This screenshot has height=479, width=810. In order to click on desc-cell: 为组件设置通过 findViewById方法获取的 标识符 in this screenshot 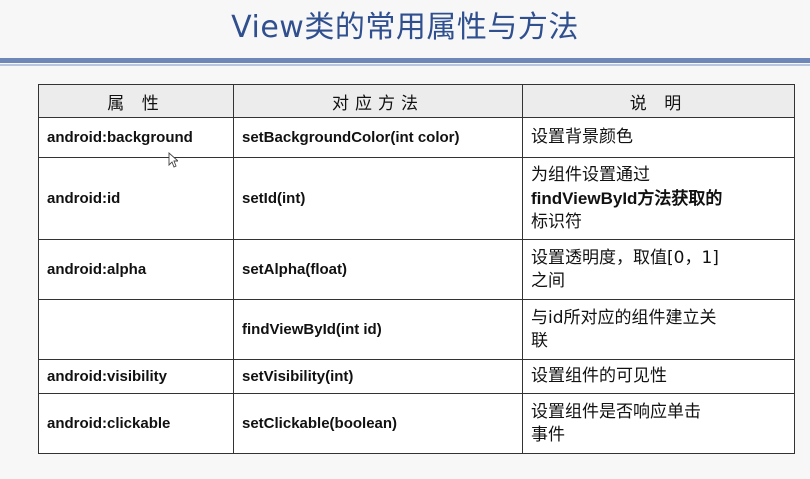, I will do `click(658, 198)`.